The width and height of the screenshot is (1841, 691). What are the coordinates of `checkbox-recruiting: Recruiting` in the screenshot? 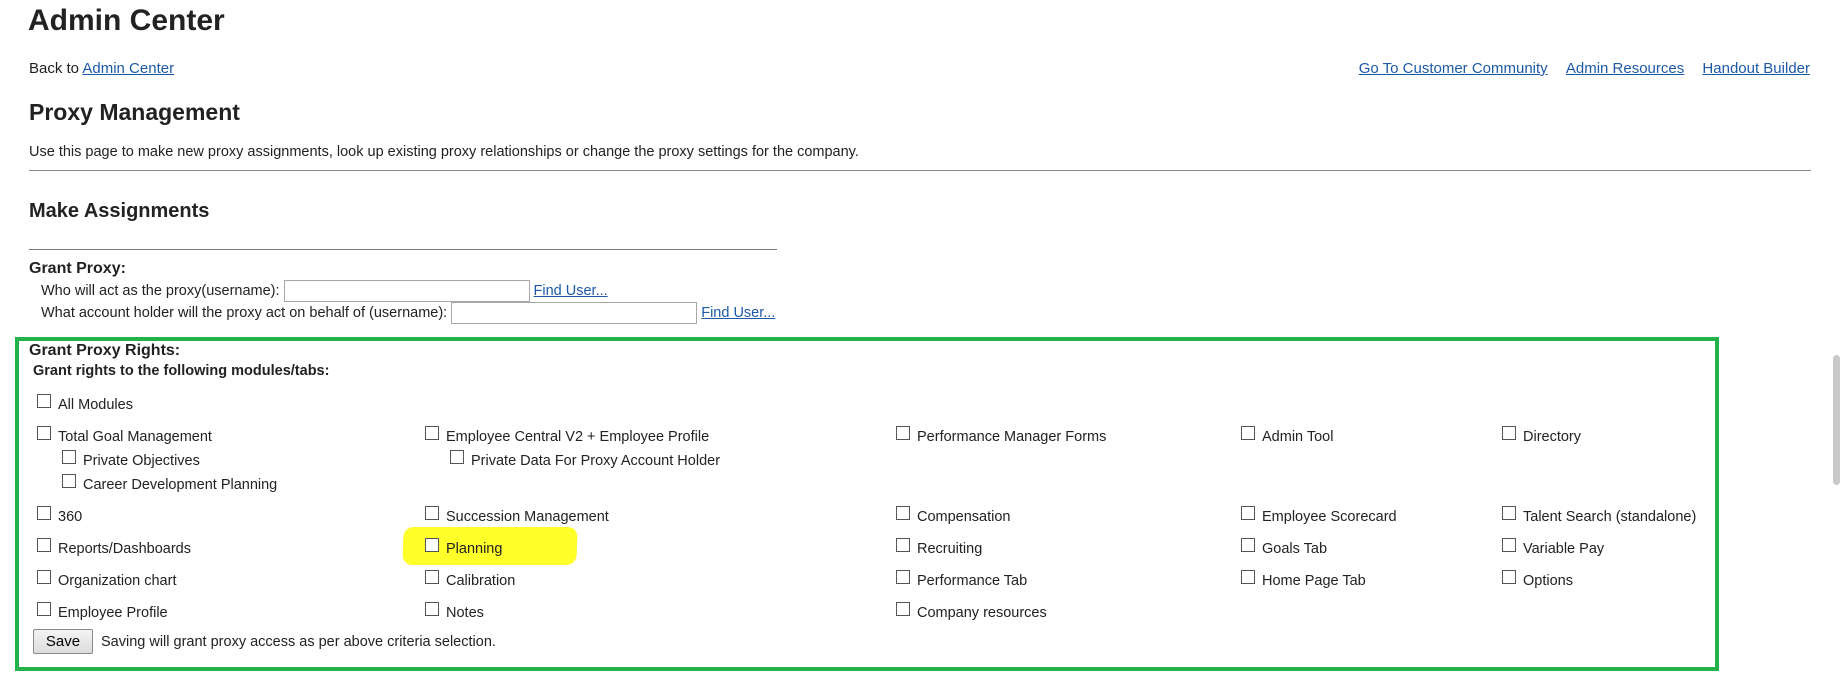 It's located at (939, 547).